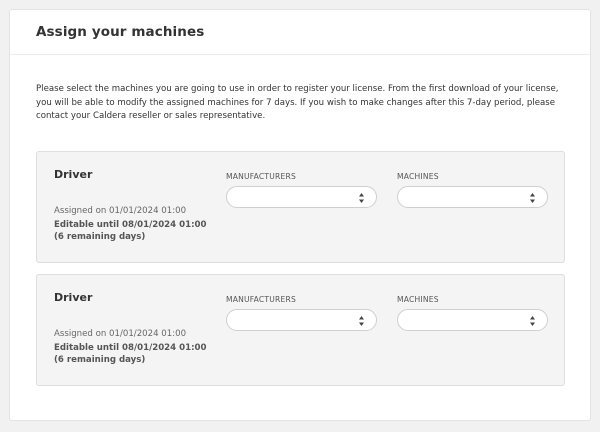 This screenshot has height=432, width=600. Describe the element at coordinates (120, 32) in the screenshot. I see `card-title: Assign your machines` at that location.